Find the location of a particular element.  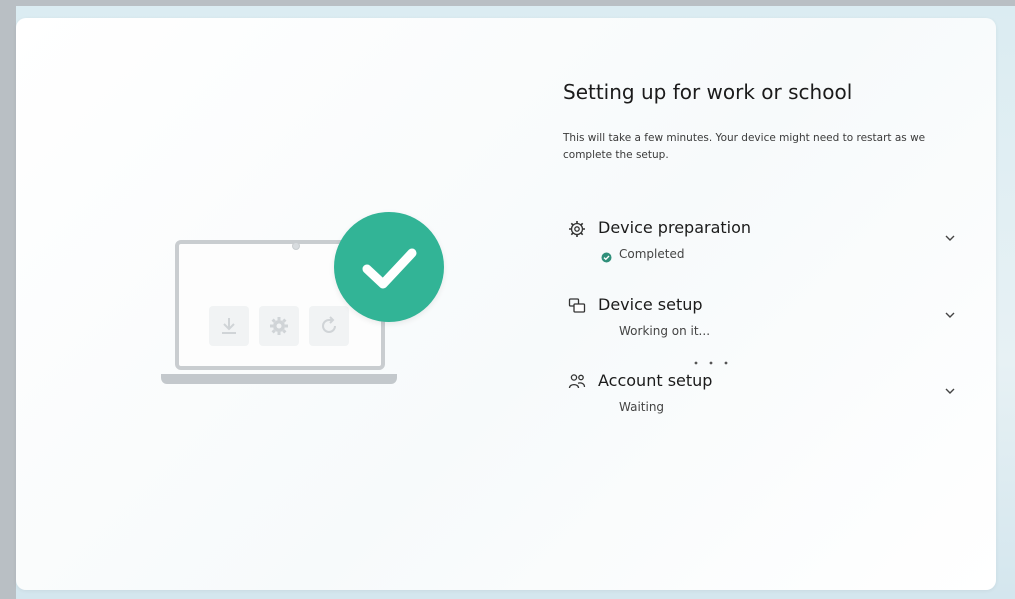

step-account-setup: Account setup Waiting is located at coordinates (762, 396).